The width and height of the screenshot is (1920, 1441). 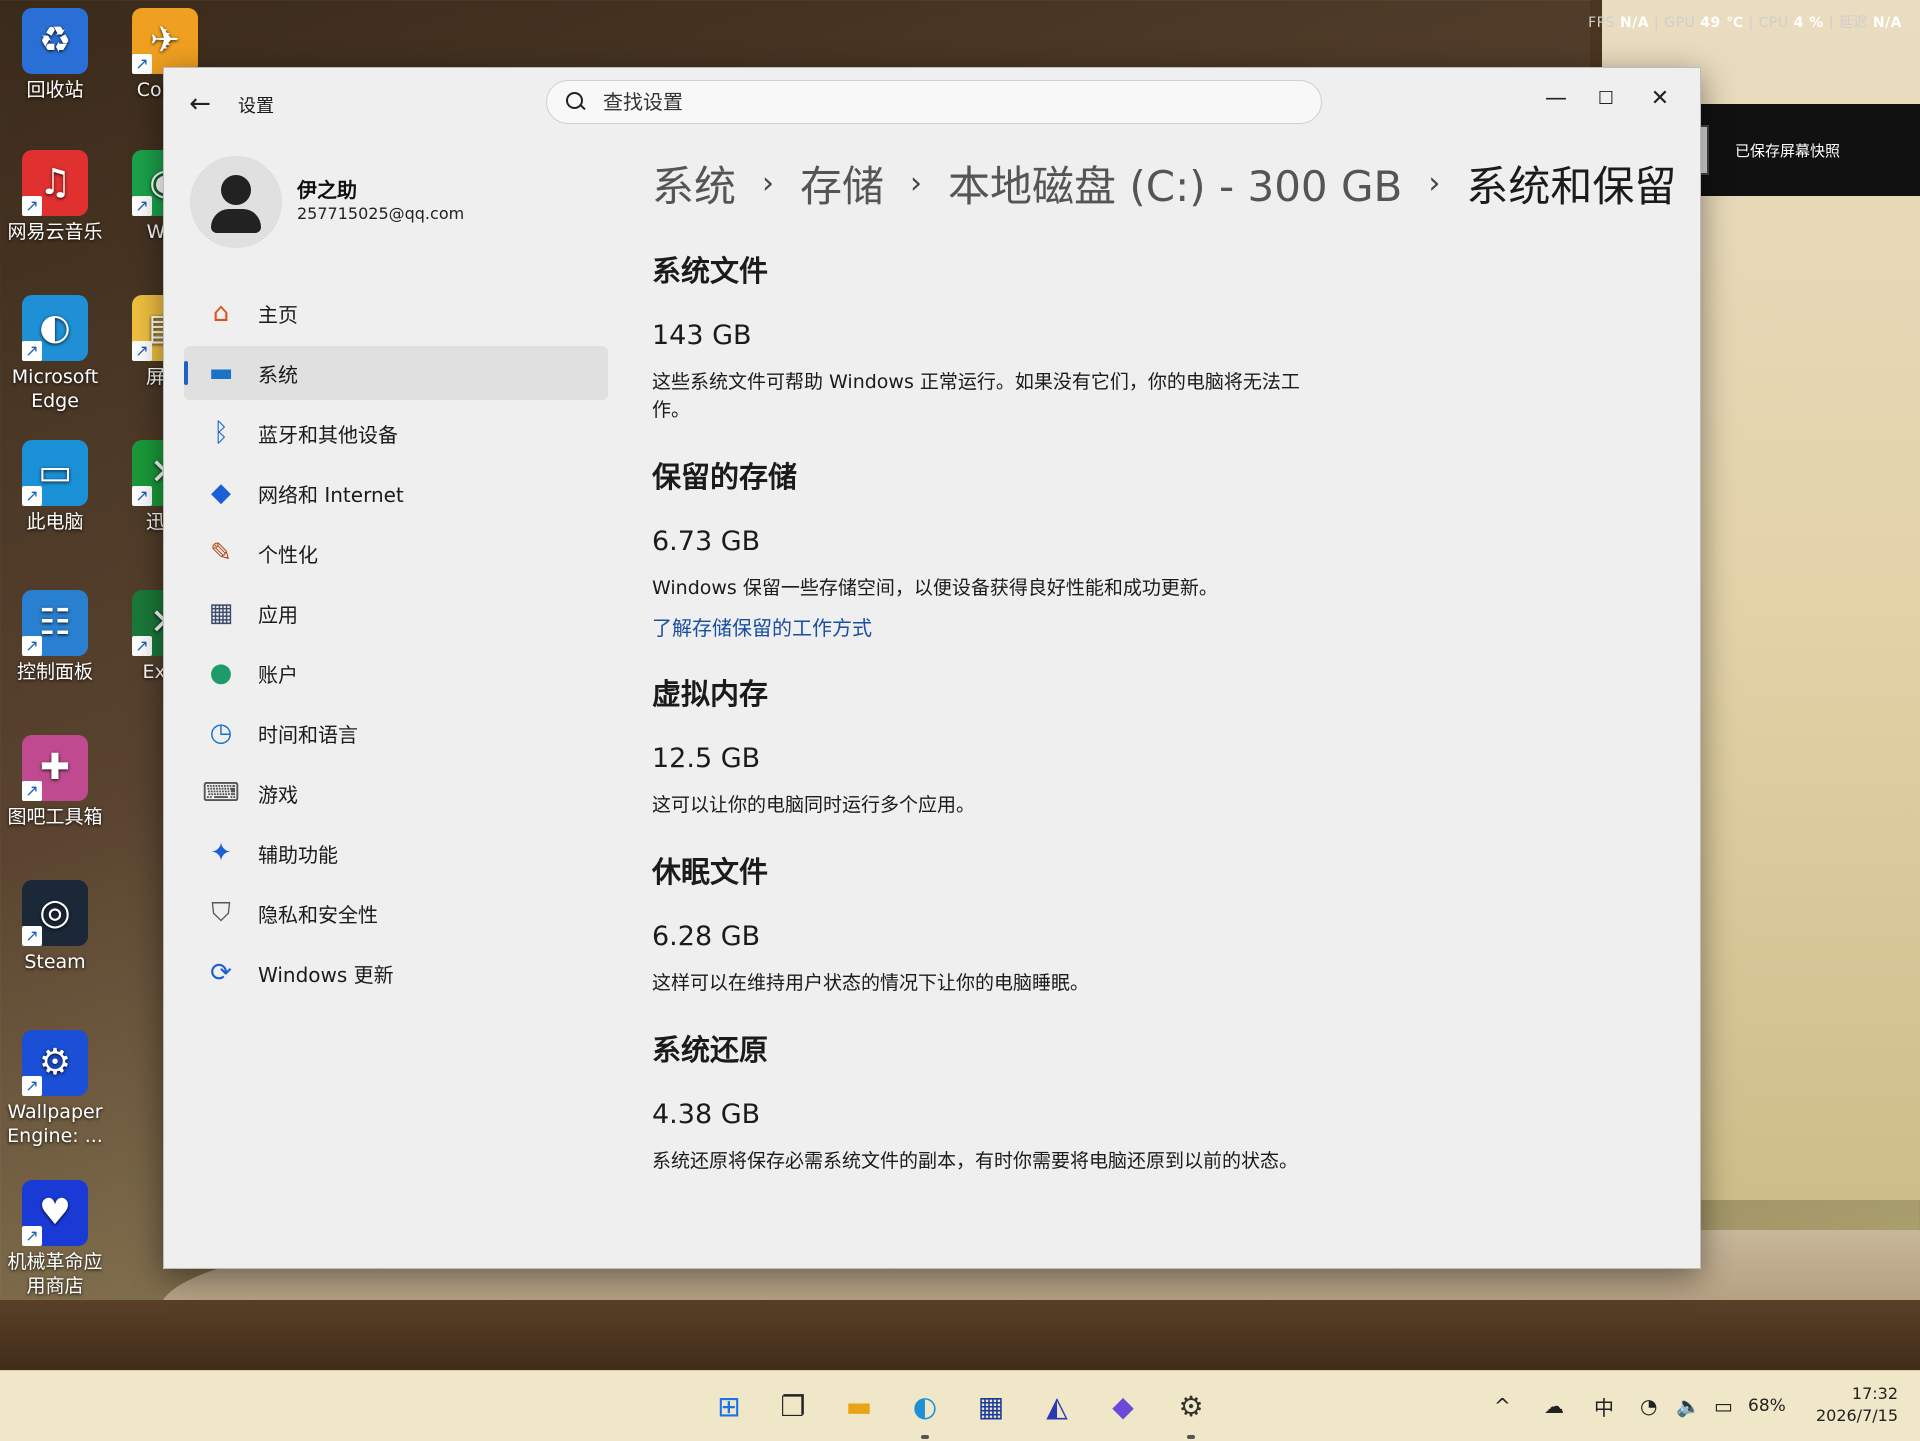 I want to click on section-title: 保留的存储, so click(x=725, y=477).